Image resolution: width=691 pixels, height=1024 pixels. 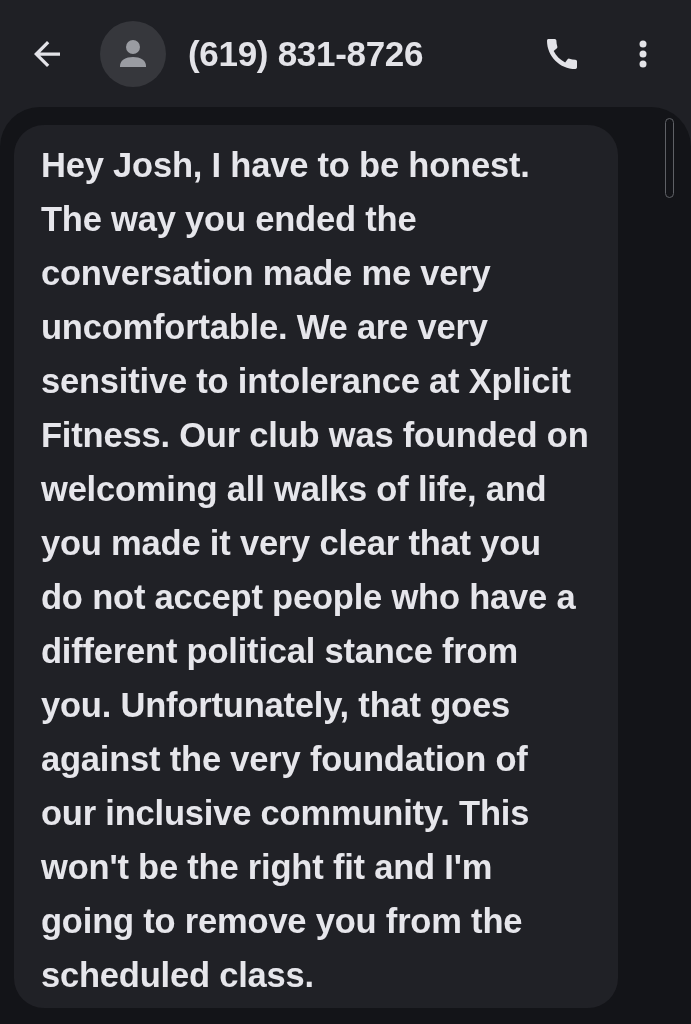 What do you see at coordinates (306, 53) in the screenshot?
I see `contact-phone-number: (619) 831-8726` at bounding box center [306, 53].